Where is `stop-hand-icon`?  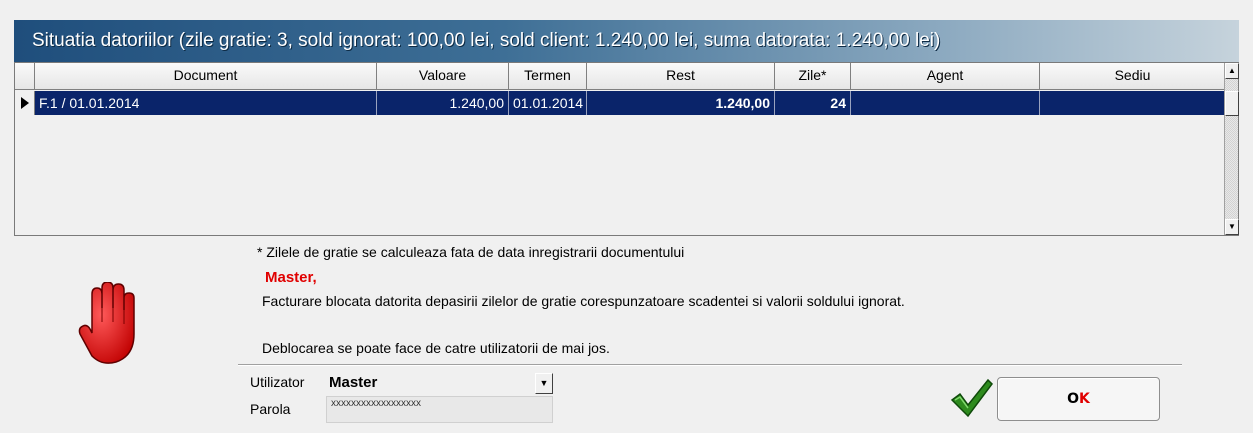 stop-hand-icon is located at coordinates (106, 323).